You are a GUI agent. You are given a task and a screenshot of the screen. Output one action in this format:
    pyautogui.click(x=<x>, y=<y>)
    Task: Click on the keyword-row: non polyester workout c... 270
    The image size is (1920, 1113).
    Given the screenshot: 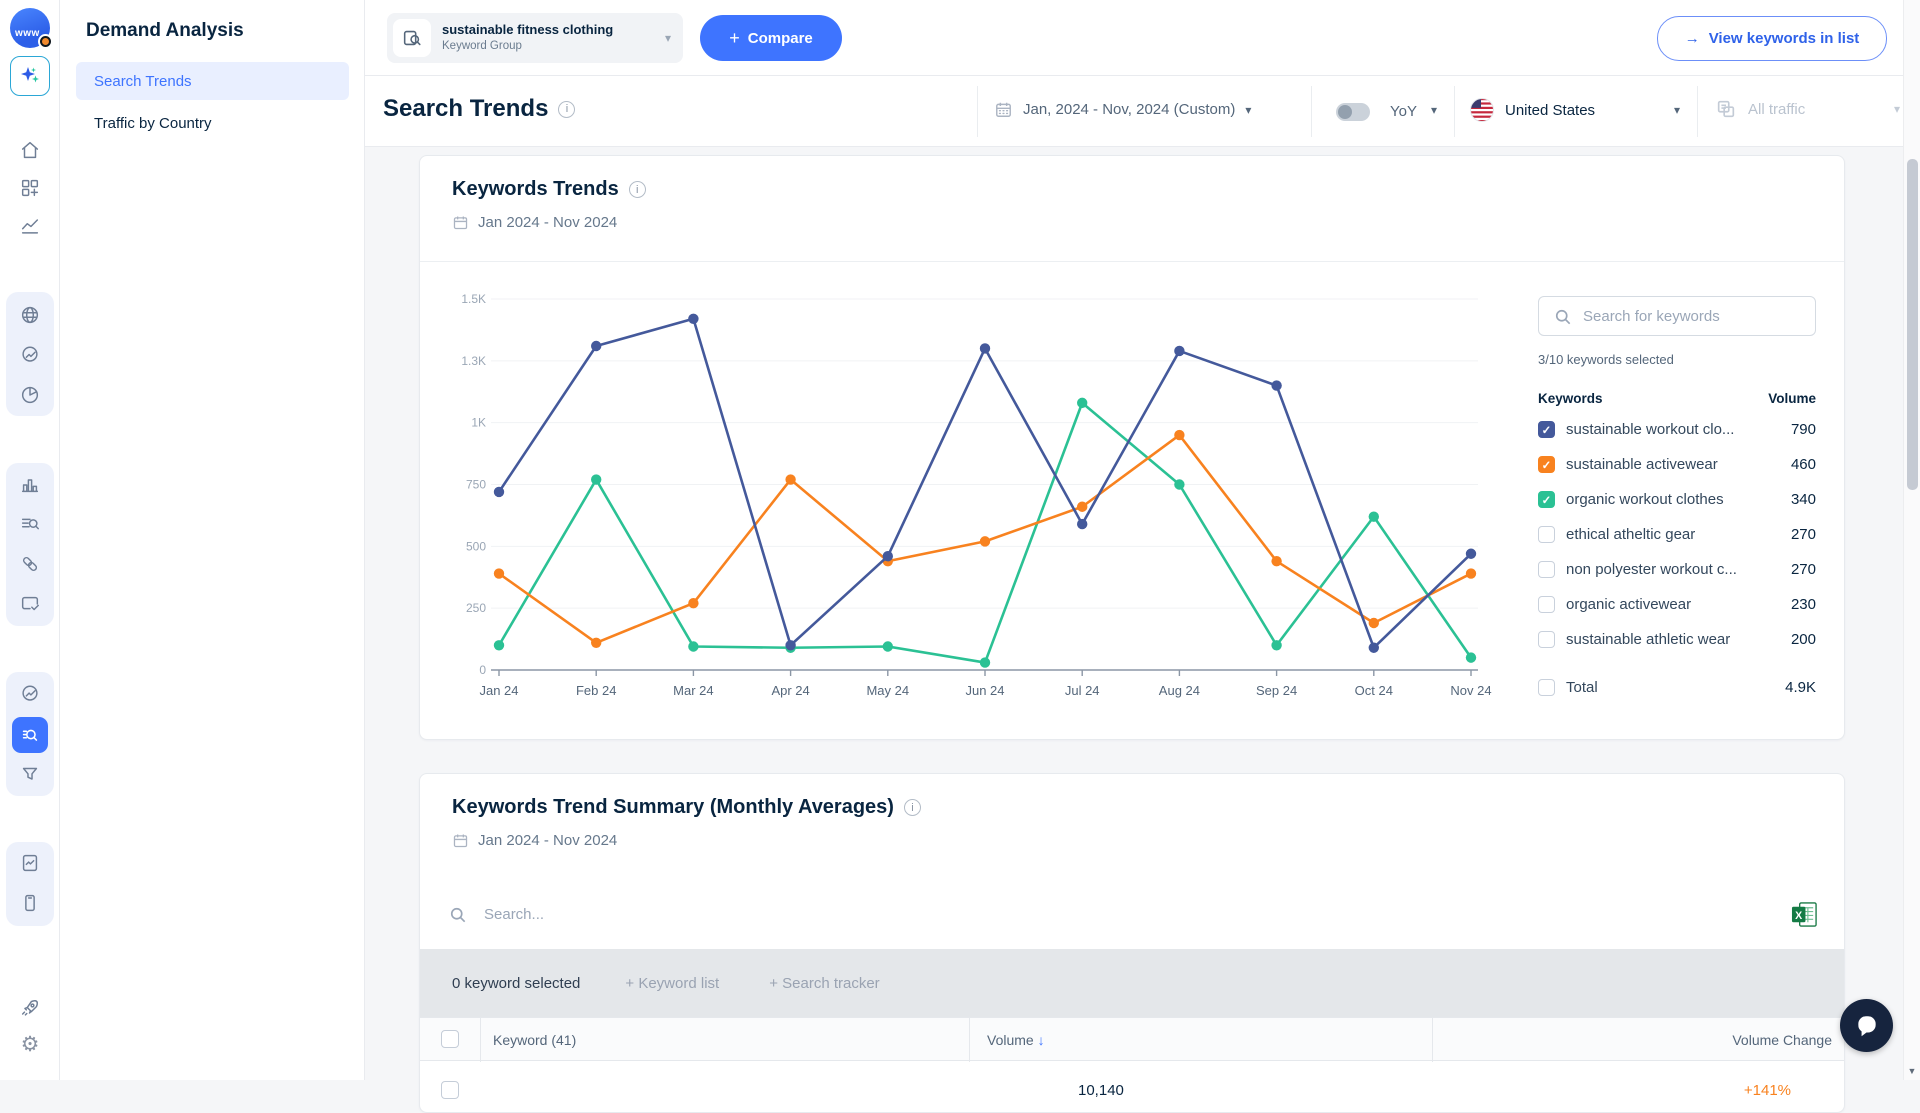 What is the action you would take?
    pyautogui.click(x=1677, y=569)
    